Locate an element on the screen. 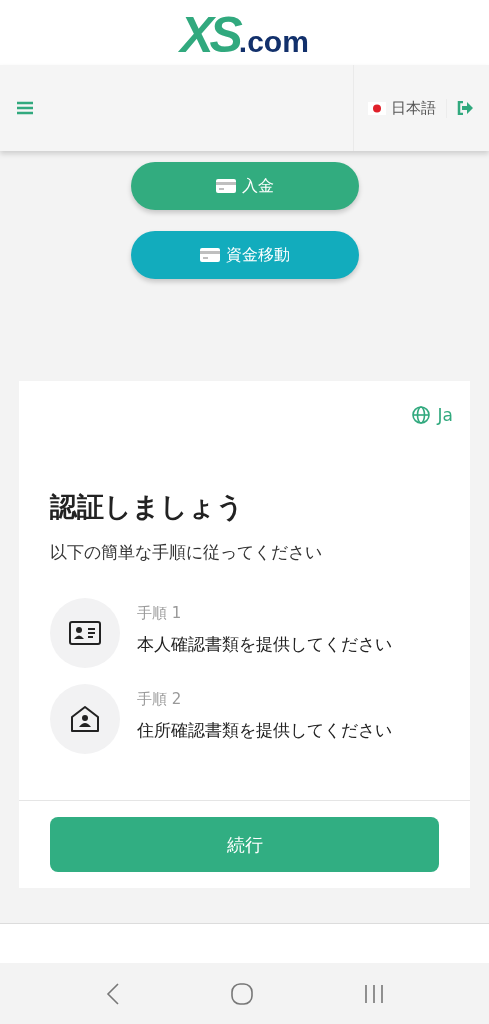 Image resolution: width=489 pixels, height=1024 pixels. card-subtitle: 以下の簡単な手順に従ってください is located at coordinates (186, 552).